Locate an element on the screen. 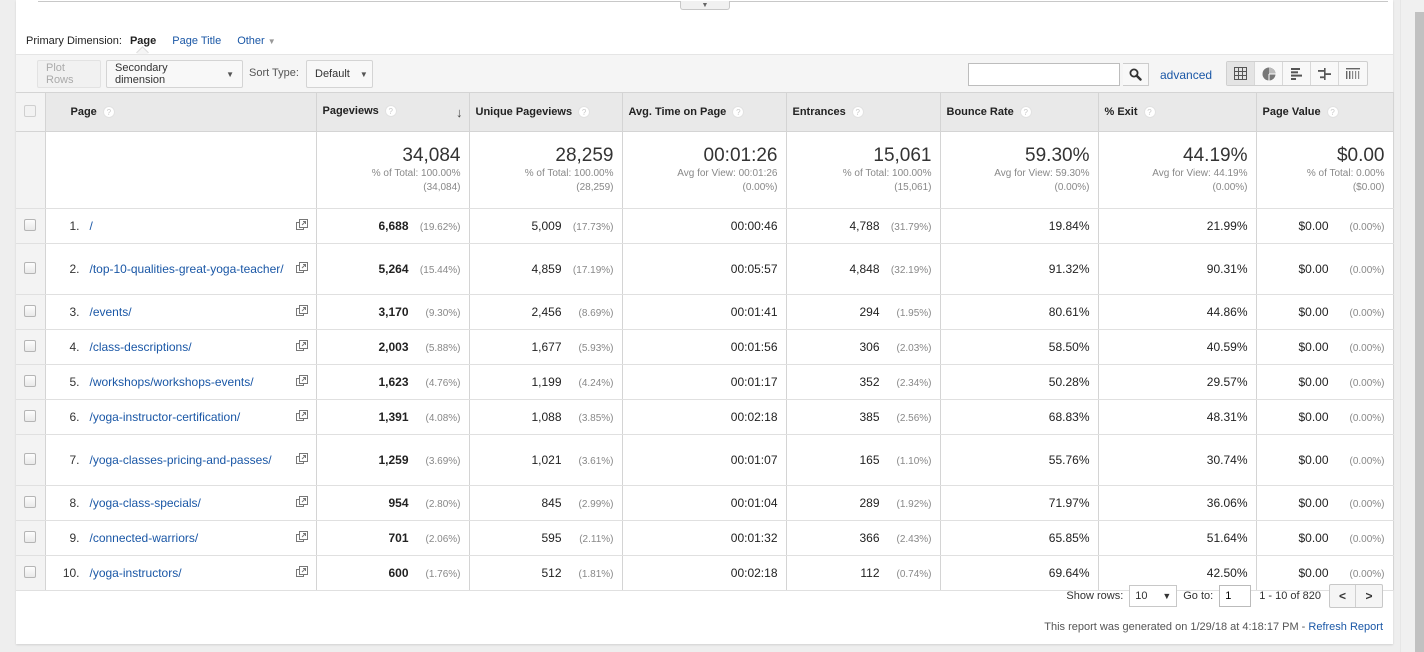 The height and width of the screenshot is (652, 1424). page-link: /events/ is located at coordinates (111, 312).